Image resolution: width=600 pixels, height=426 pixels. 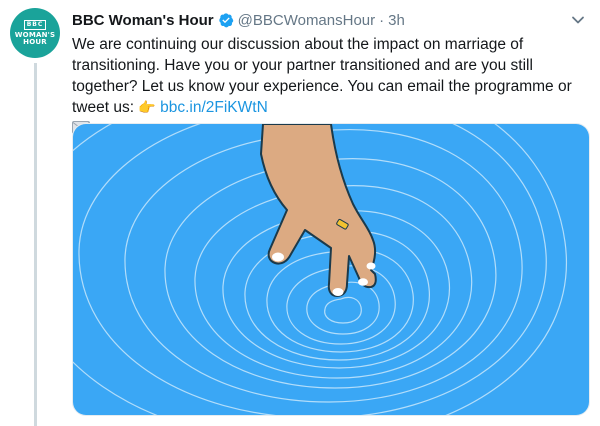 What do you see at coordinates (35, 42) in the screenshot?
I see `avatar-logo-line3: HOUR` at bounding box center [35, 42].